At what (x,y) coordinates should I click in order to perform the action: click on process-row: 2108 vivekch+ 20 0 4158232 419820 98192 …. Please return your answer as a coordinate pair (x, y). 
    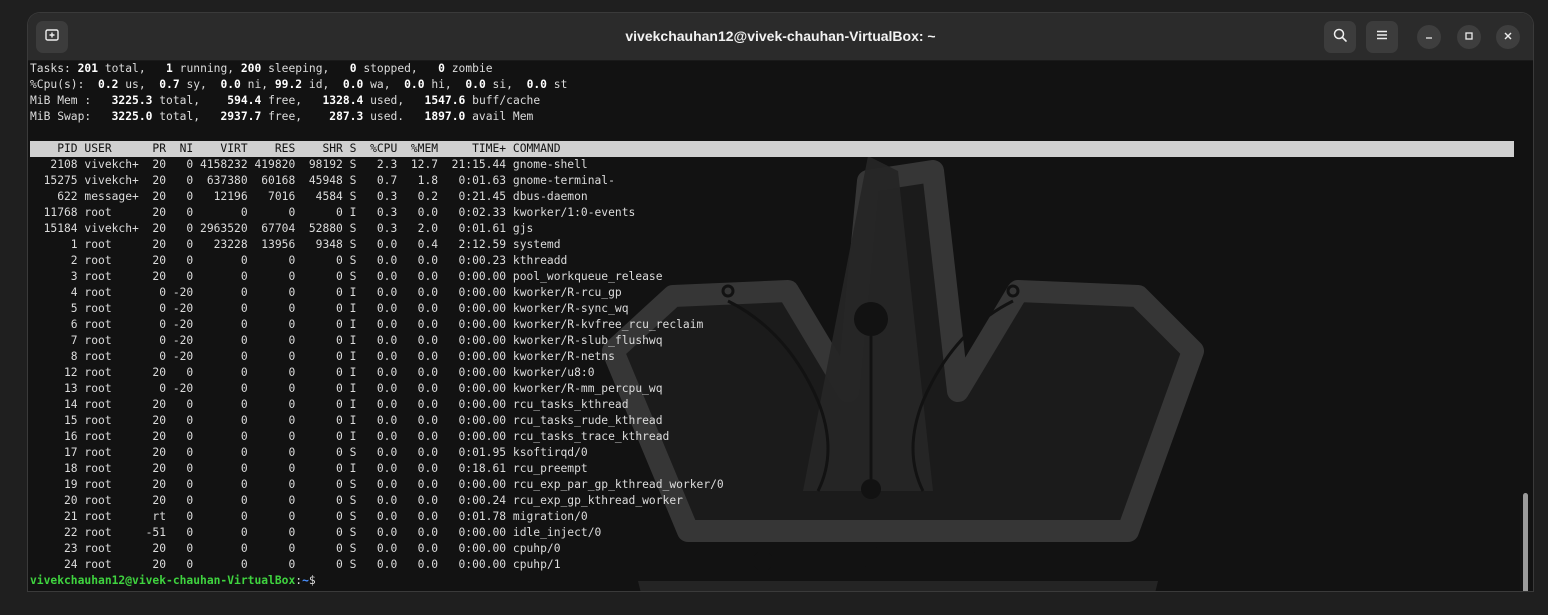
    Looking at the image, I should click on (309, 164).